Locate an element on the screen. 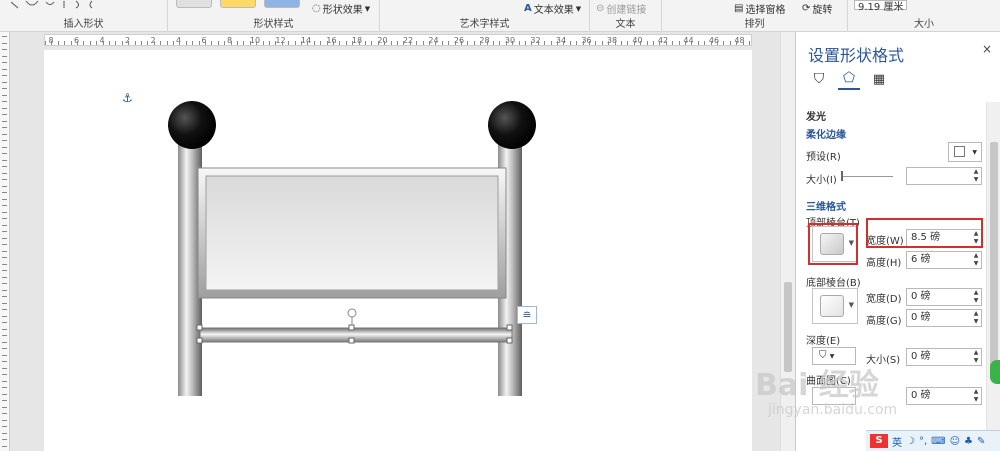 The height and width of the screenshot is (451, 1000). size-label: 大小(I) is located at coordinates (821, 180).